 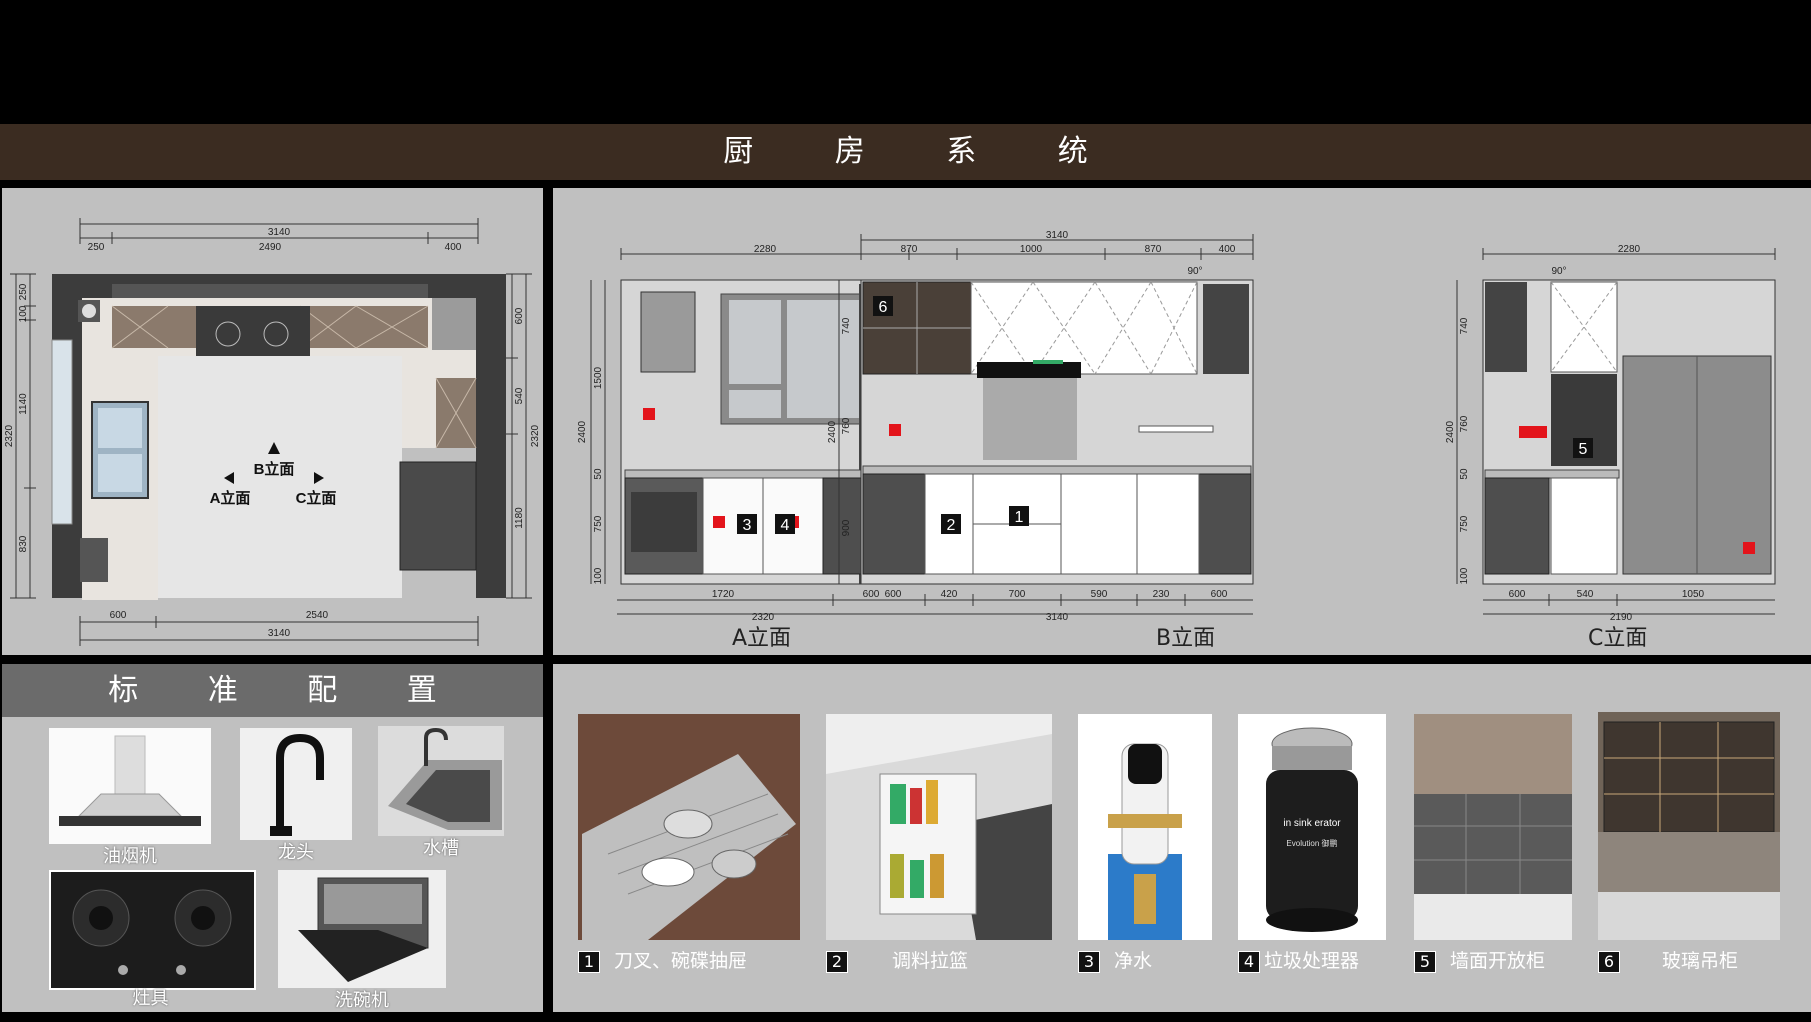 I want to click on elev-a-dim-bottom-a: 1720, so click(x=723, y=594).